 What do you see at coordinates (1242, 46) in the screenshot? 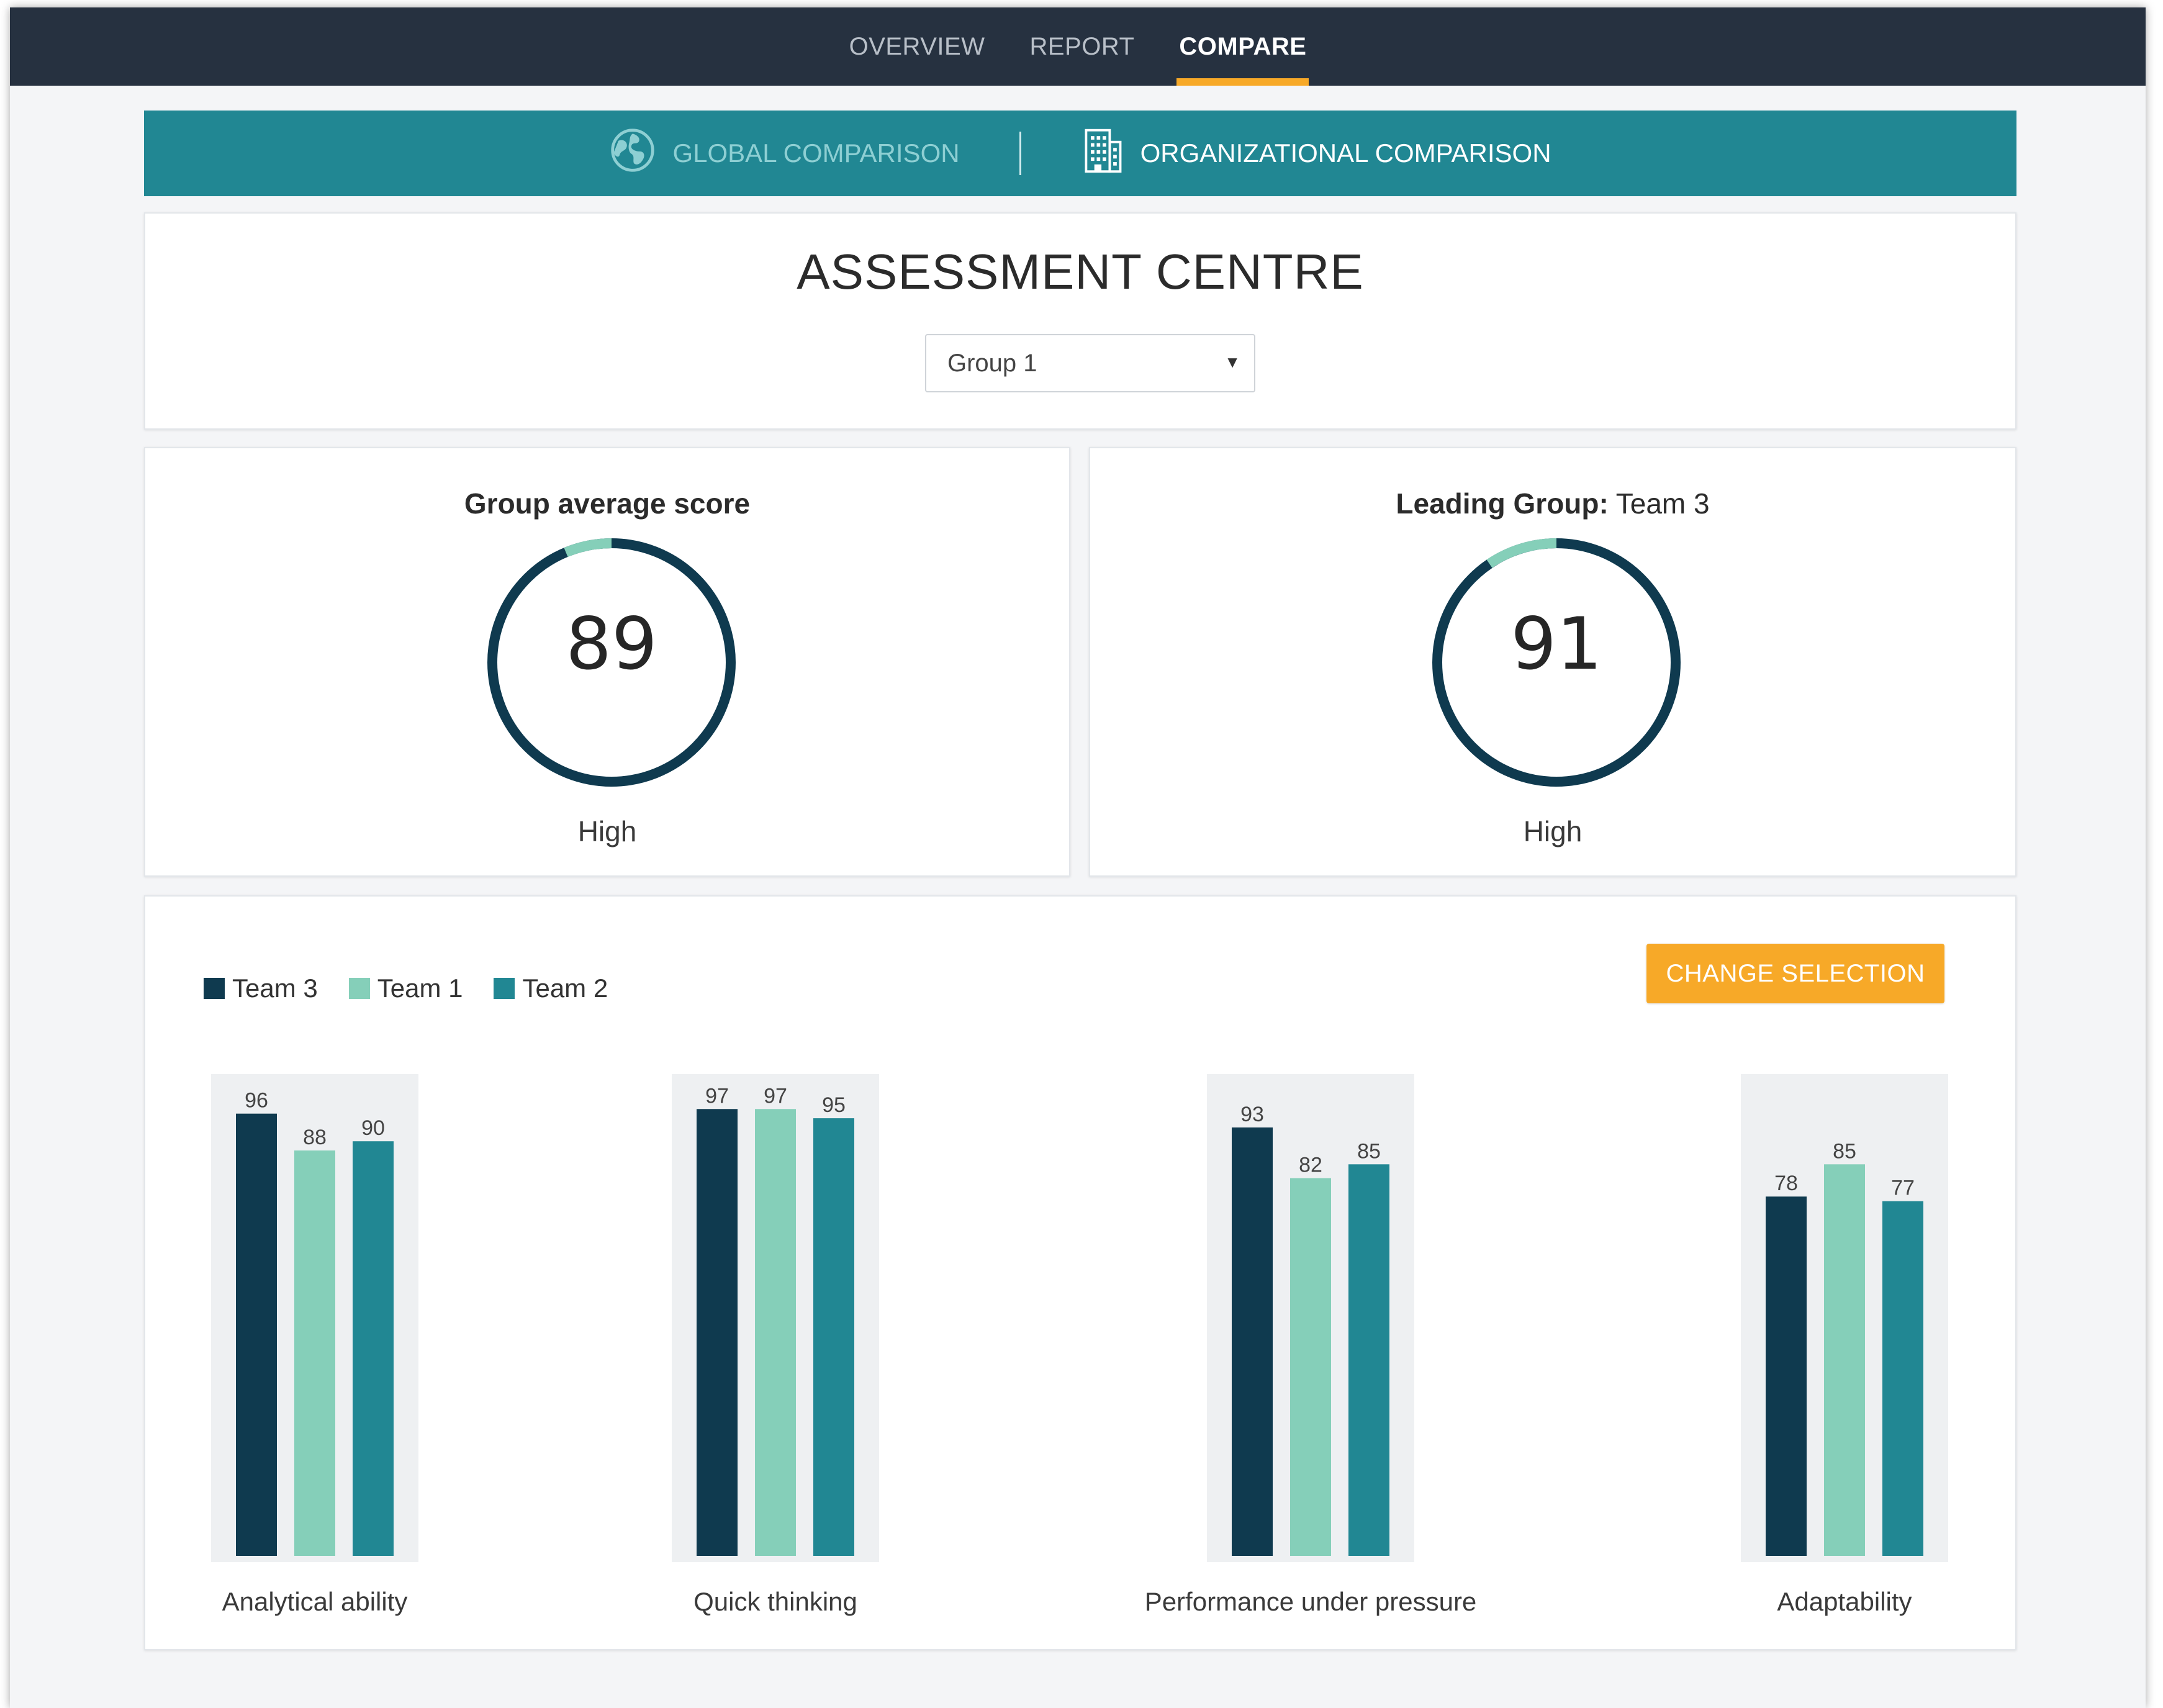
I see `nav-compare: COMPARE` at bounding box center [1242, 46].